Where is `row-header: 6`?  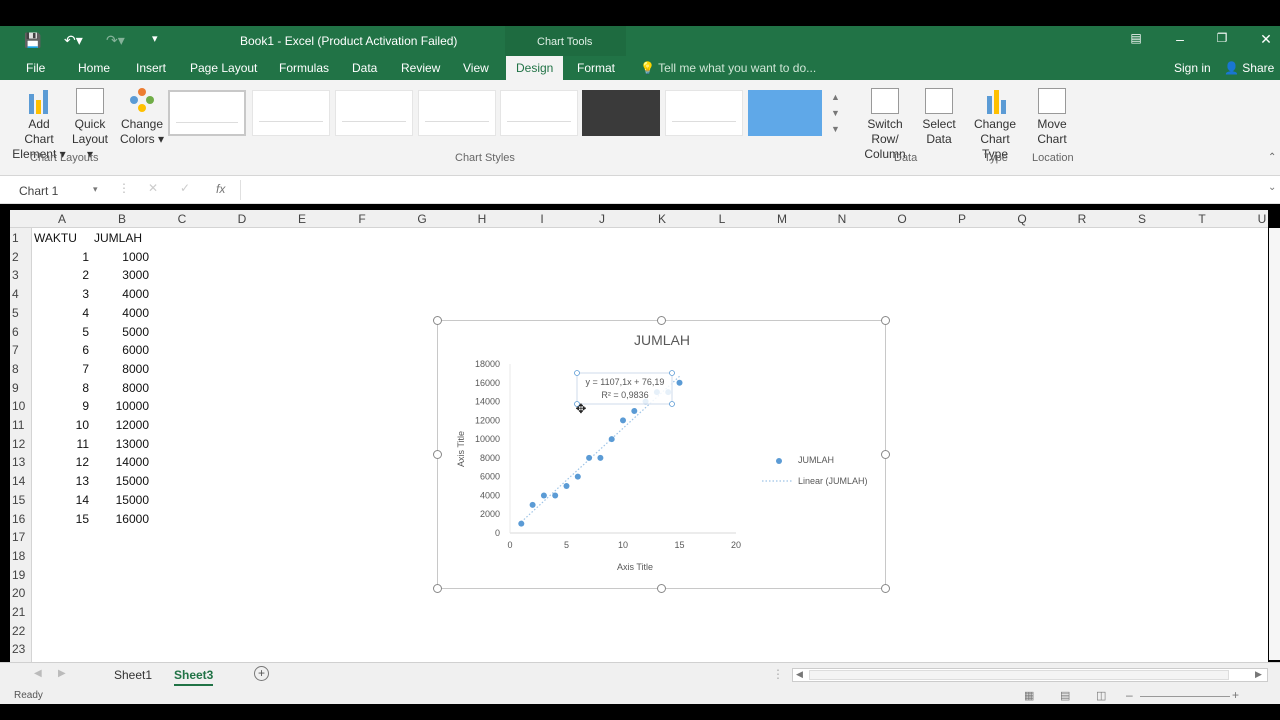 row-header: 6 is located at coordinates (21, 332).